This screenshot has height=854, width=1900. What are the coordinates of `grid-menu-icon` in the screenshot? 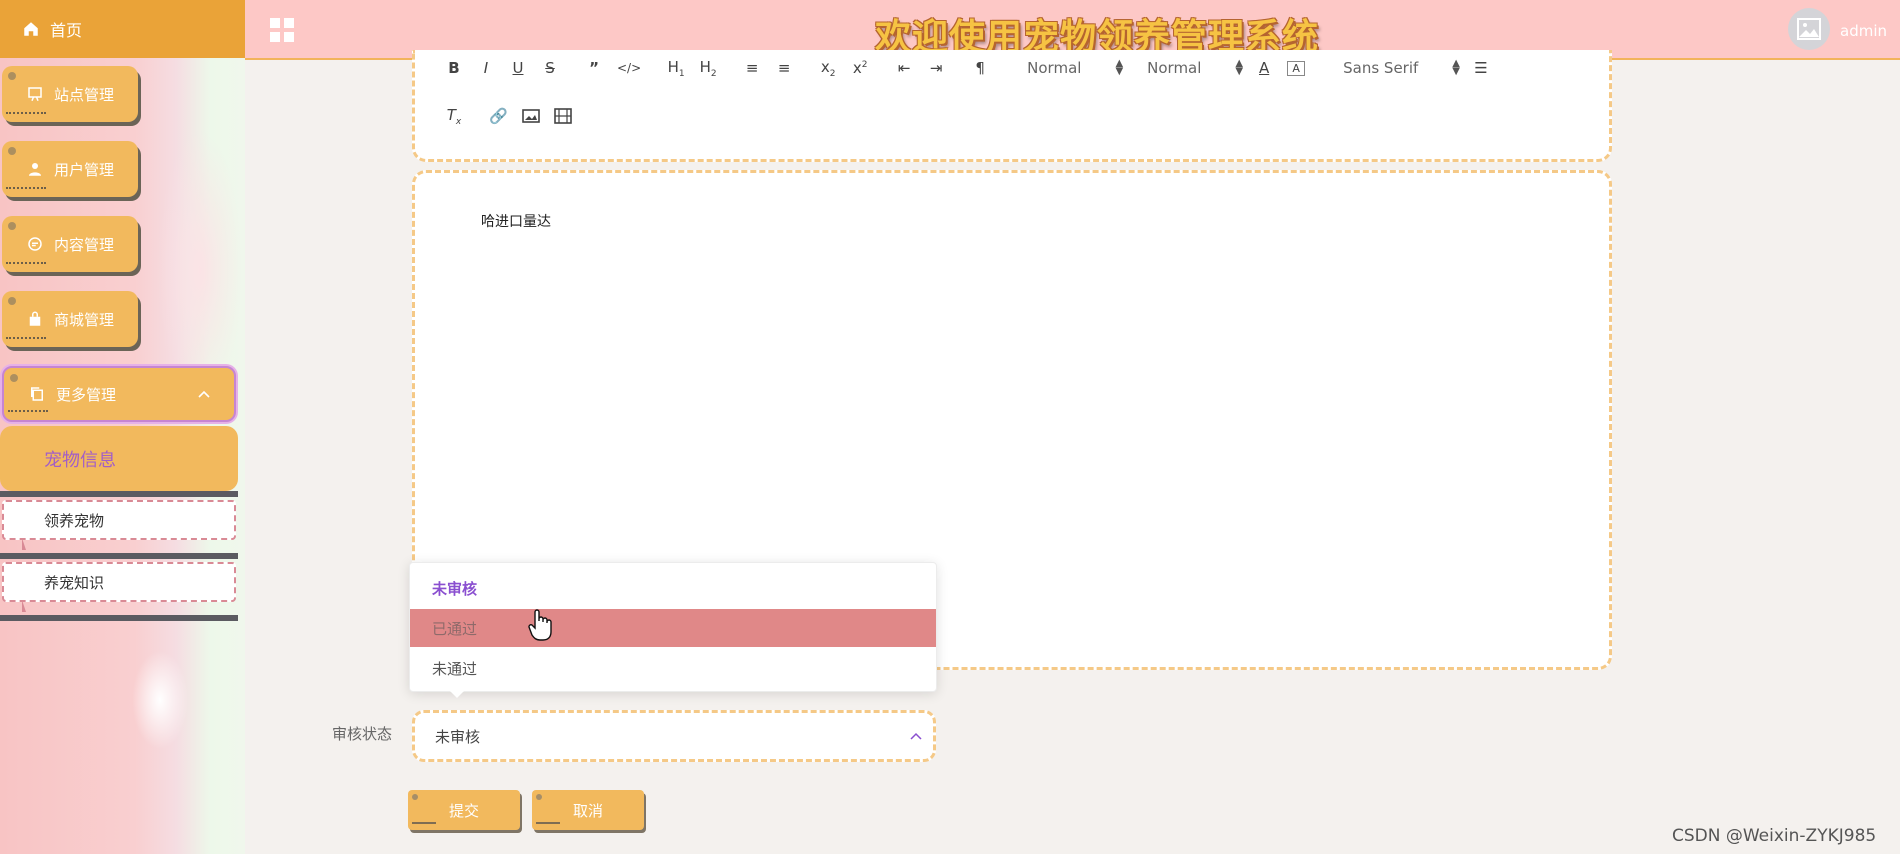 It's located at (282, 30).